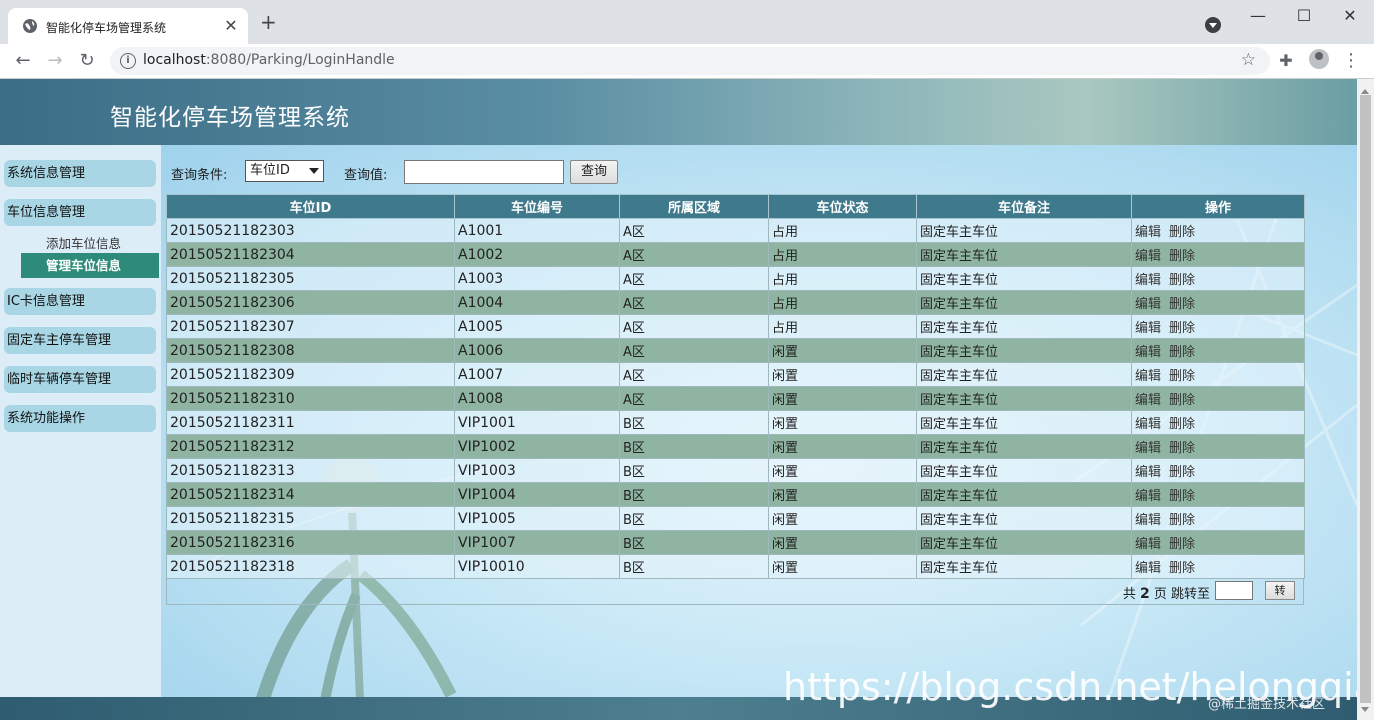  I want to click on menu-kebab-icon: ⋮, so click(1351, 61).